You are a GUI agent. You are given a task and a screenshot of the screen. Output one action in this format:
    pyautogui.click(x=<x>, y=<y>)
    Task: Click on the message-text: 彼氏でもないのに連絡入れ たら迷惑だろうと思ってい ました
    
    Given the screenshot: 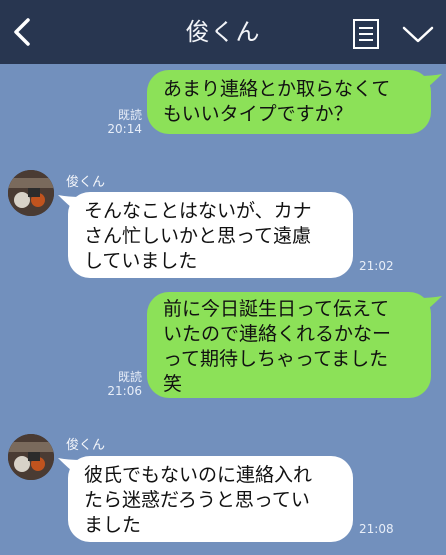 What is the action you would take?
    pyautogui.click(x=198, y=500)
    